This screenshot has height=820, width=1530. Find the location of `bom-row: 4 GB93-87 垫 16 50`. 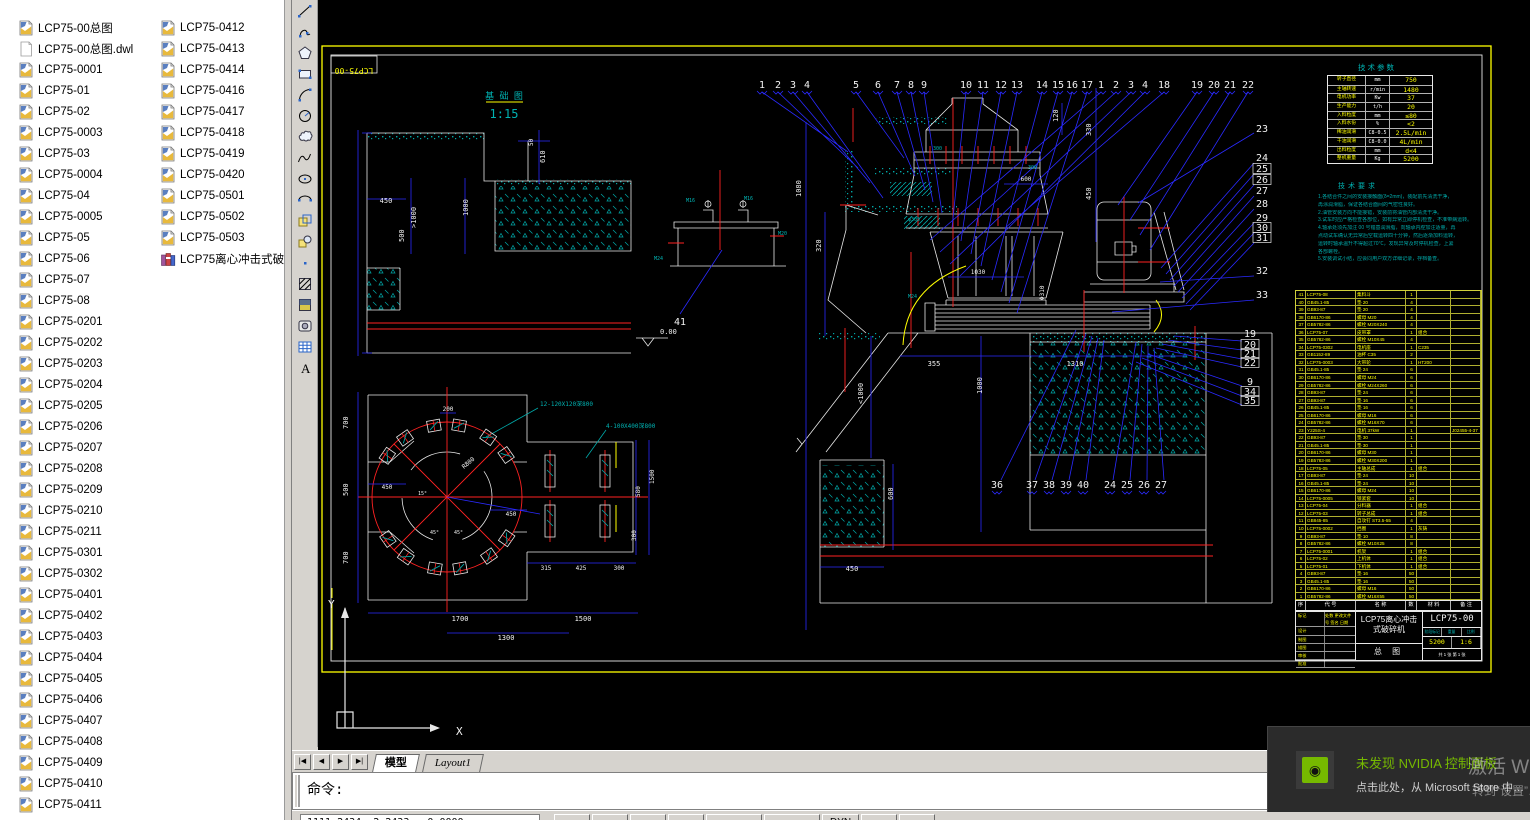

bom-row: 4 GB93-87 垫 16 50 is located at coordinates (1388, 574).